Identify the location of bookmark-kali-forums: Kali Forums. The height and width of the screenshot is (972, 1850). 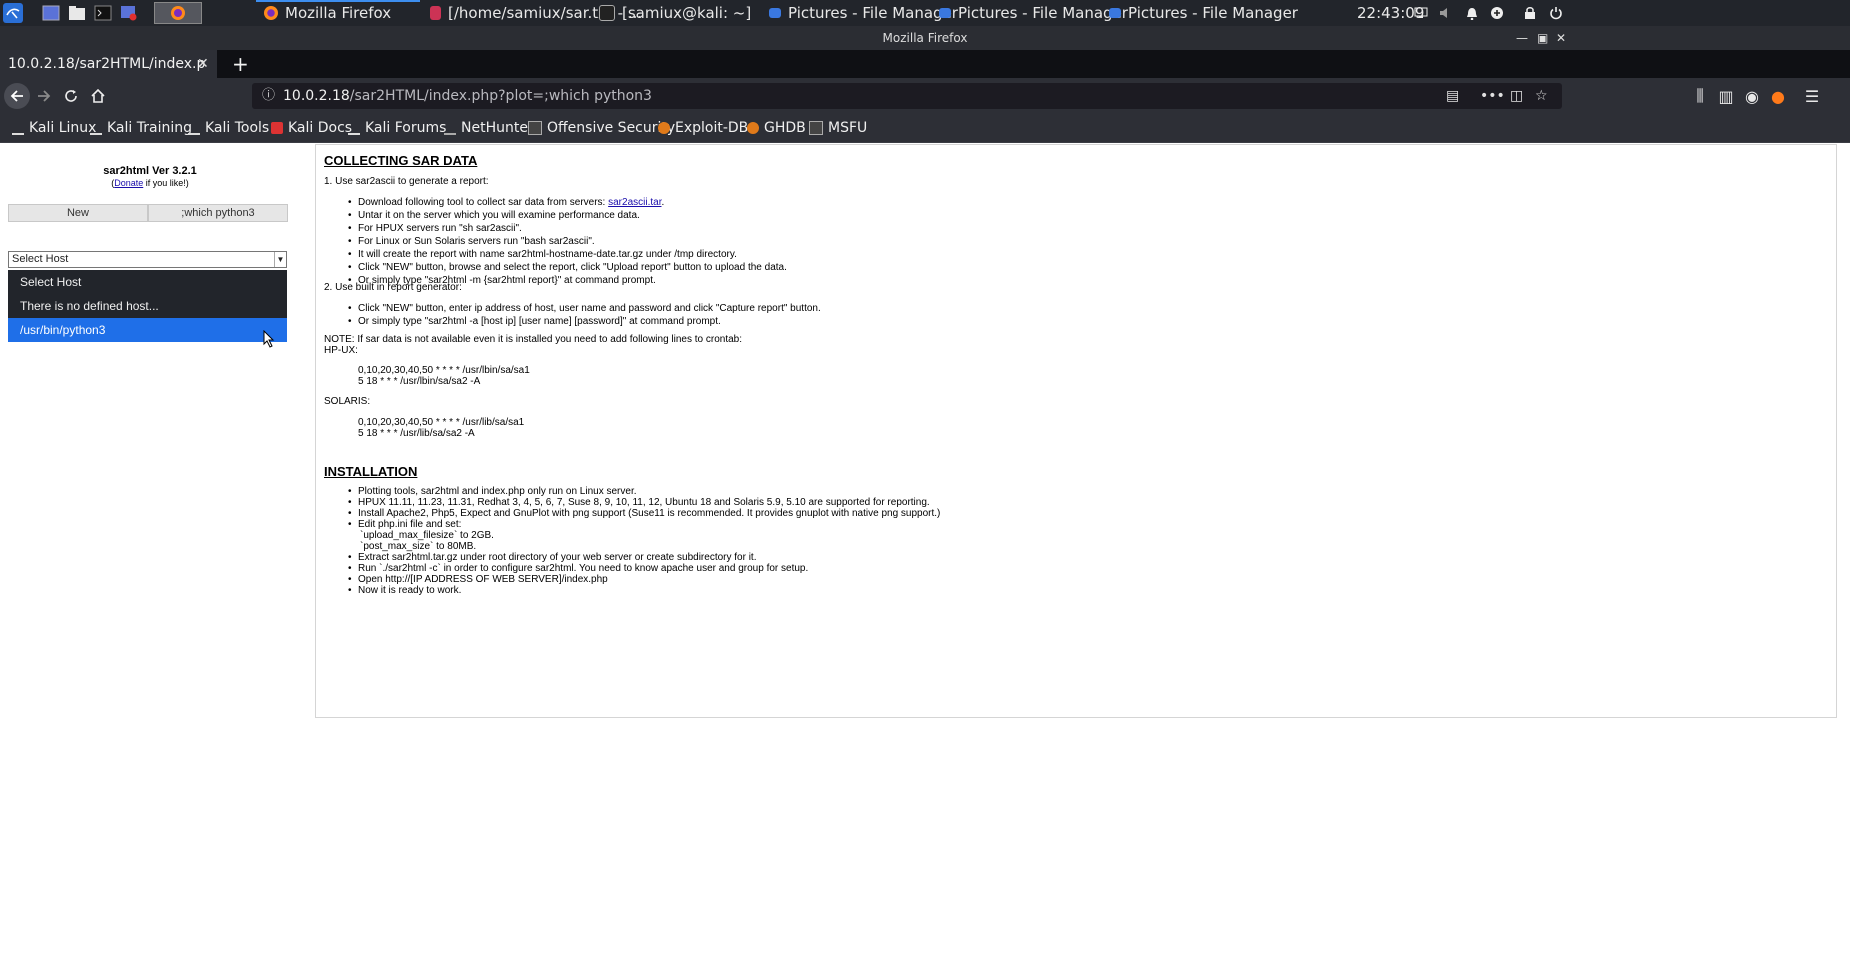
(397, 128).